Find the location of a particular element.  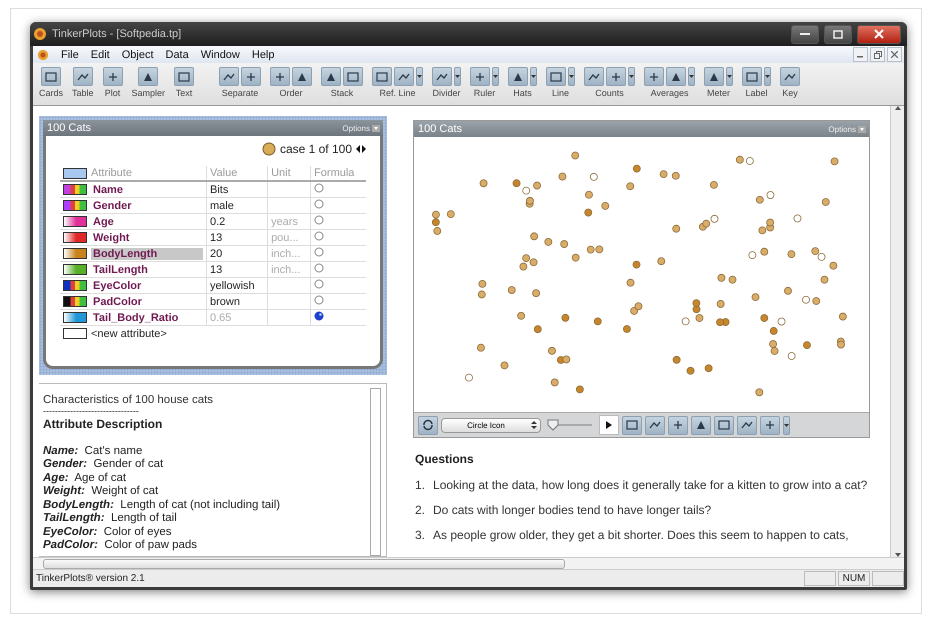

attribute-name: Gender is located at coordinates (147, 206).